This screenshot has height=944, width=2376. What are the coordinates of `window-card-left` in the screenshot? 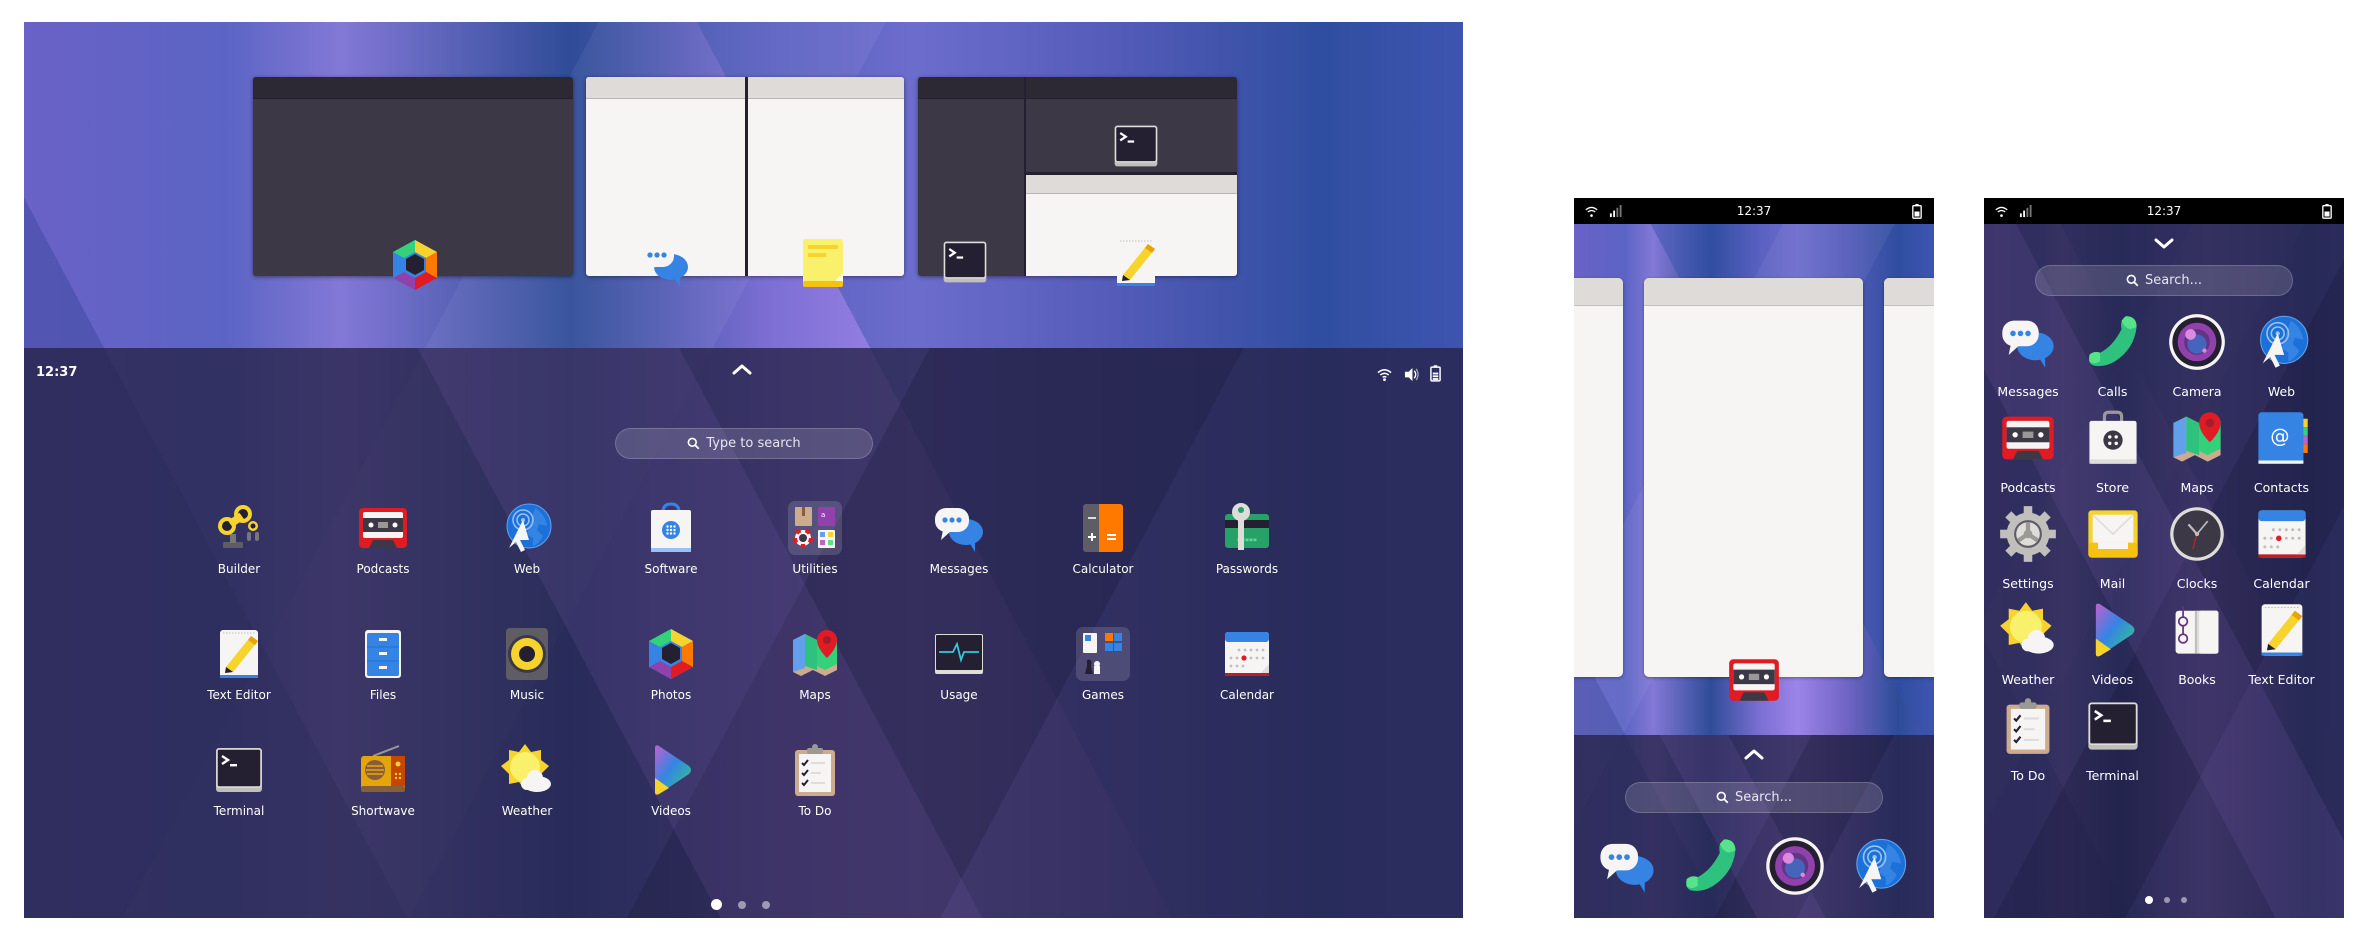 It's located at (1598, 477).